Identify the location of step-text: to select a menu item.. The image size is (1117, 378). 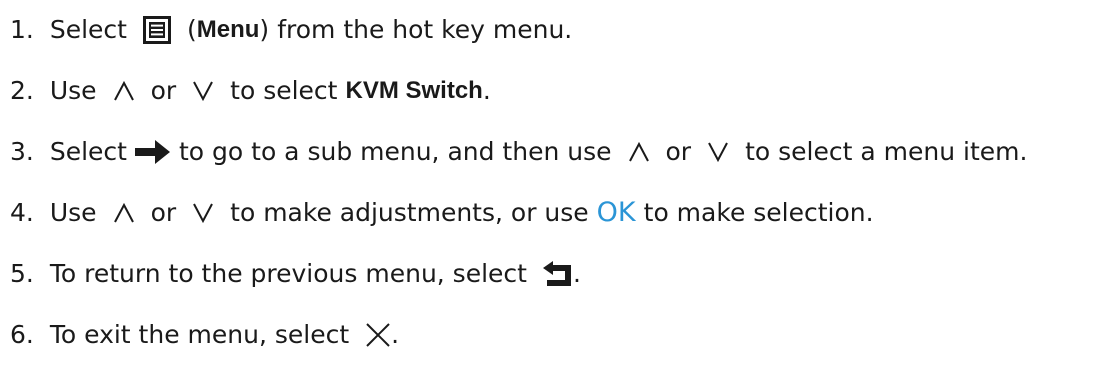
(886, 151).